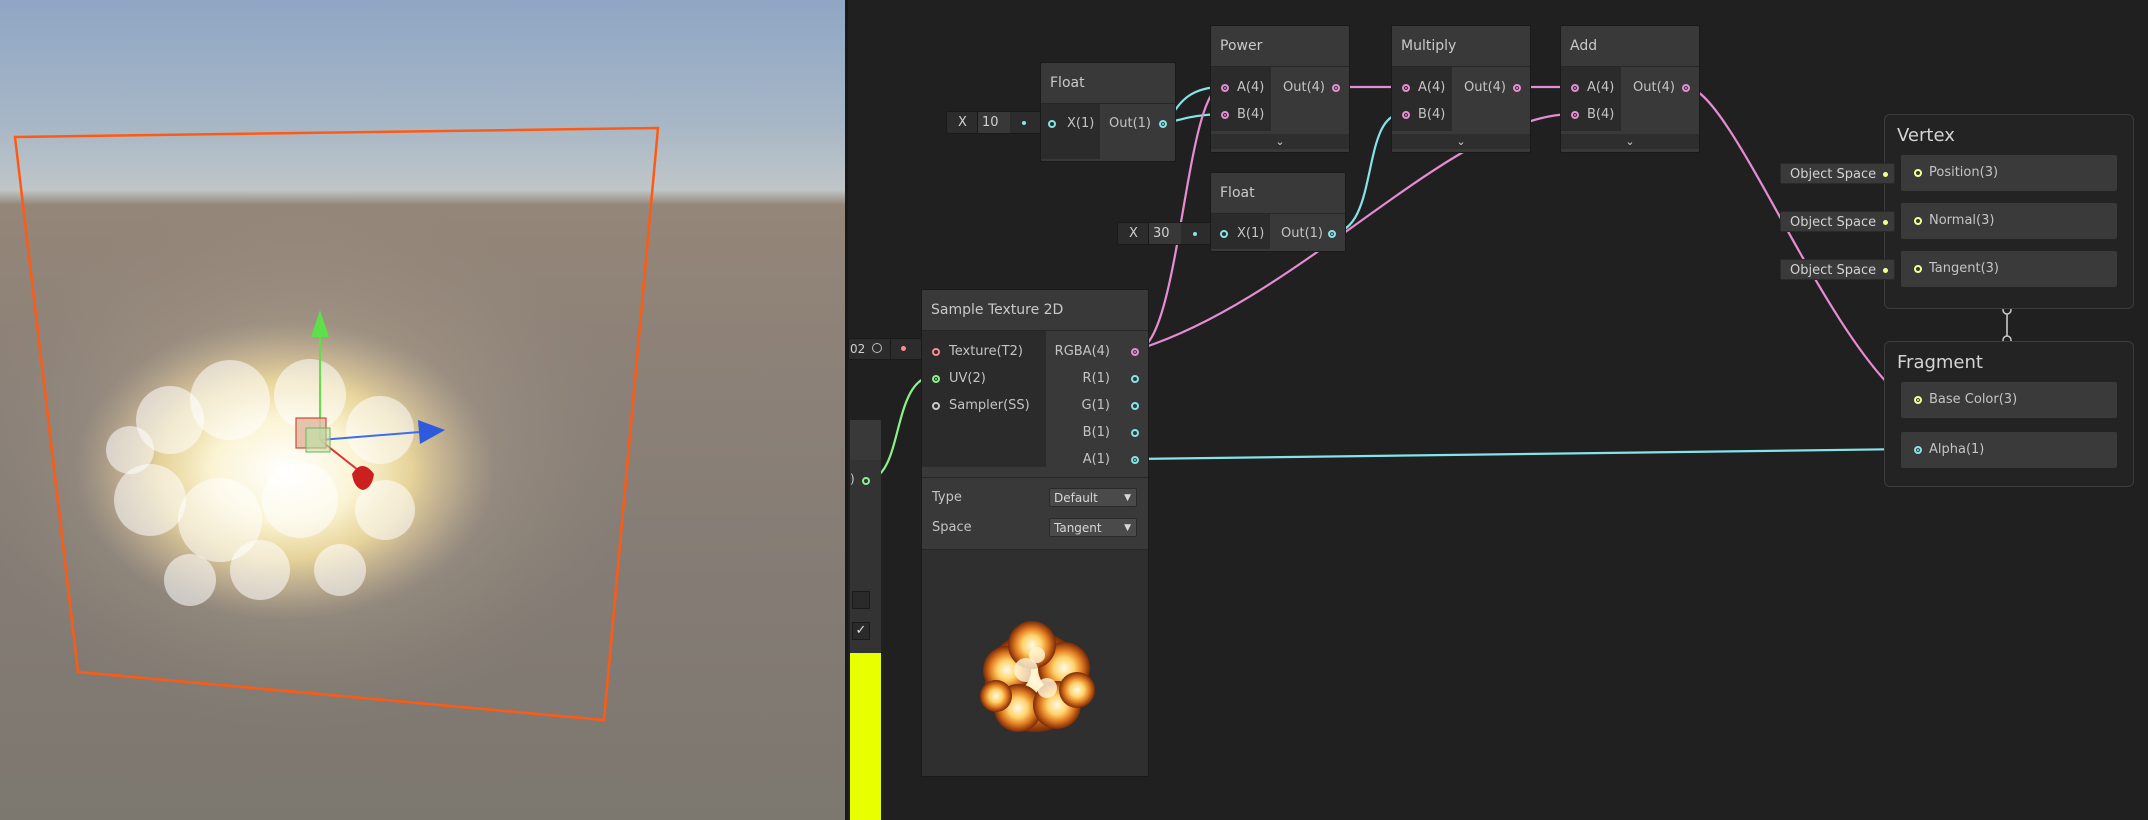 Image resolution: width=2148 pixels, height=820 pixels. Describe the element at coordinates (865, 736) in the screenshot. I see `sidebar-color-swatch` at that location.